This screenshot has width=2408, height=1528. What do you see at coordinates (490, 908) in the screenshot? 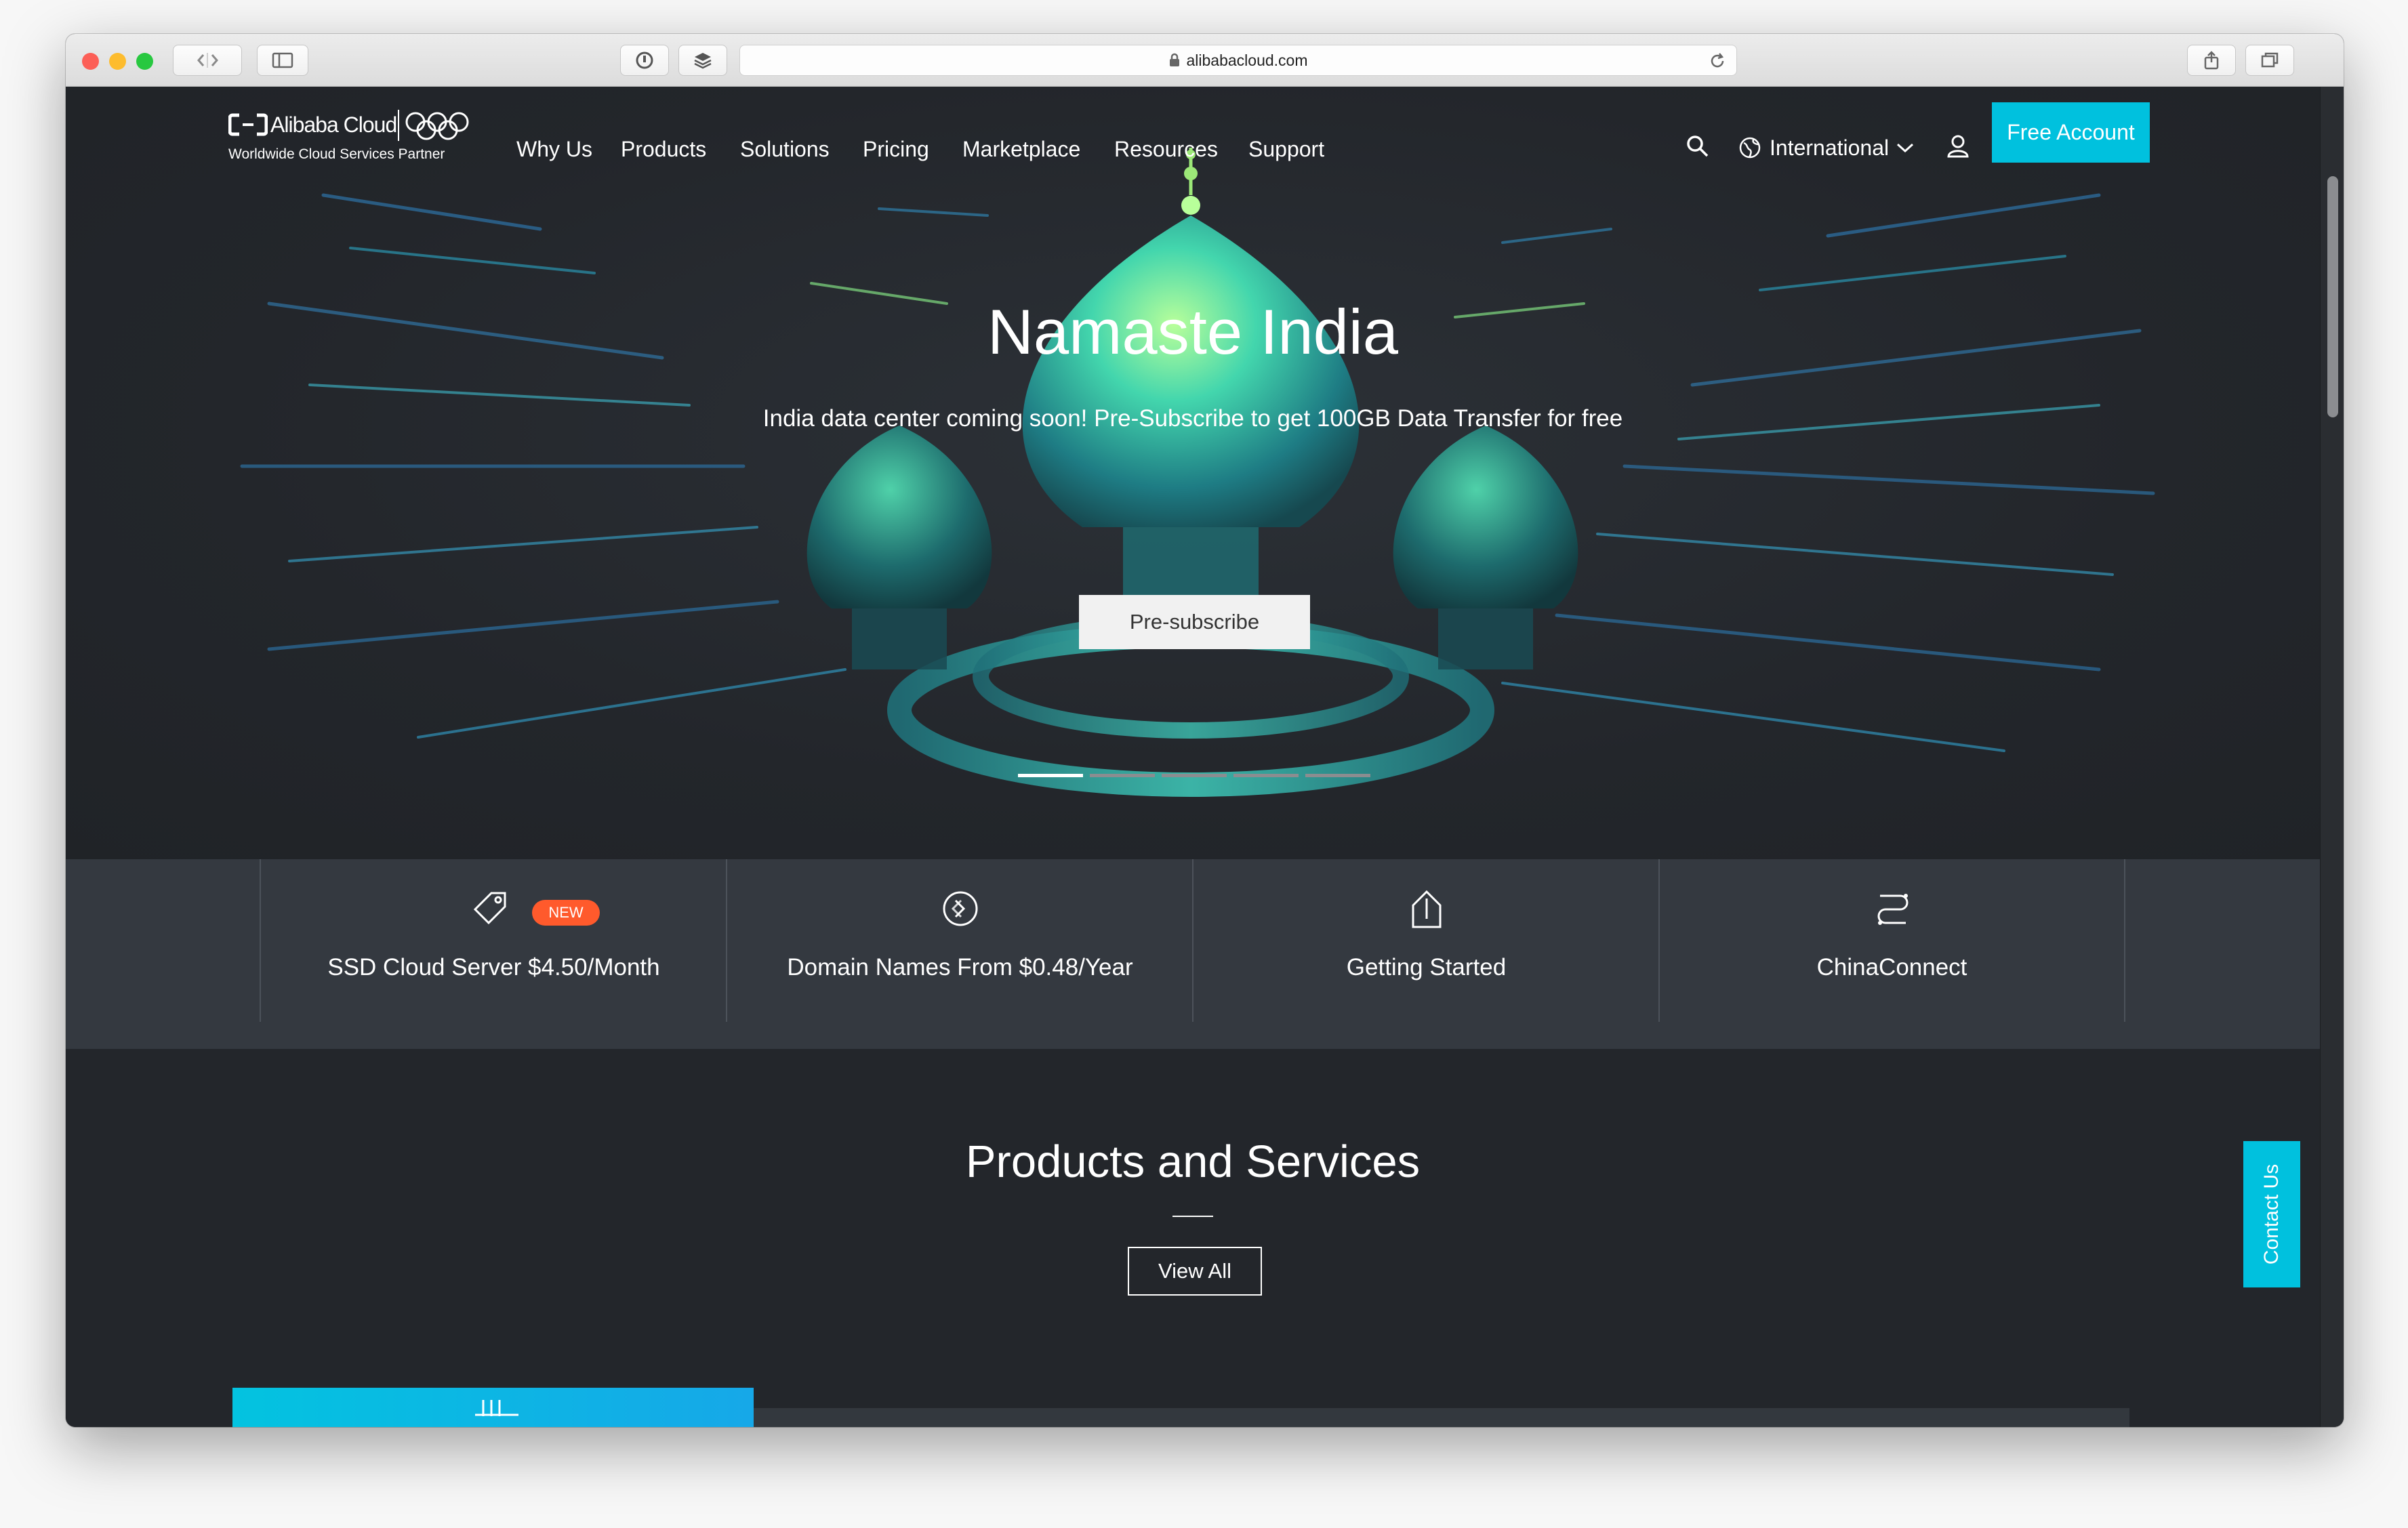
I see `price-tag-icon` at bounding box center [490, 908].